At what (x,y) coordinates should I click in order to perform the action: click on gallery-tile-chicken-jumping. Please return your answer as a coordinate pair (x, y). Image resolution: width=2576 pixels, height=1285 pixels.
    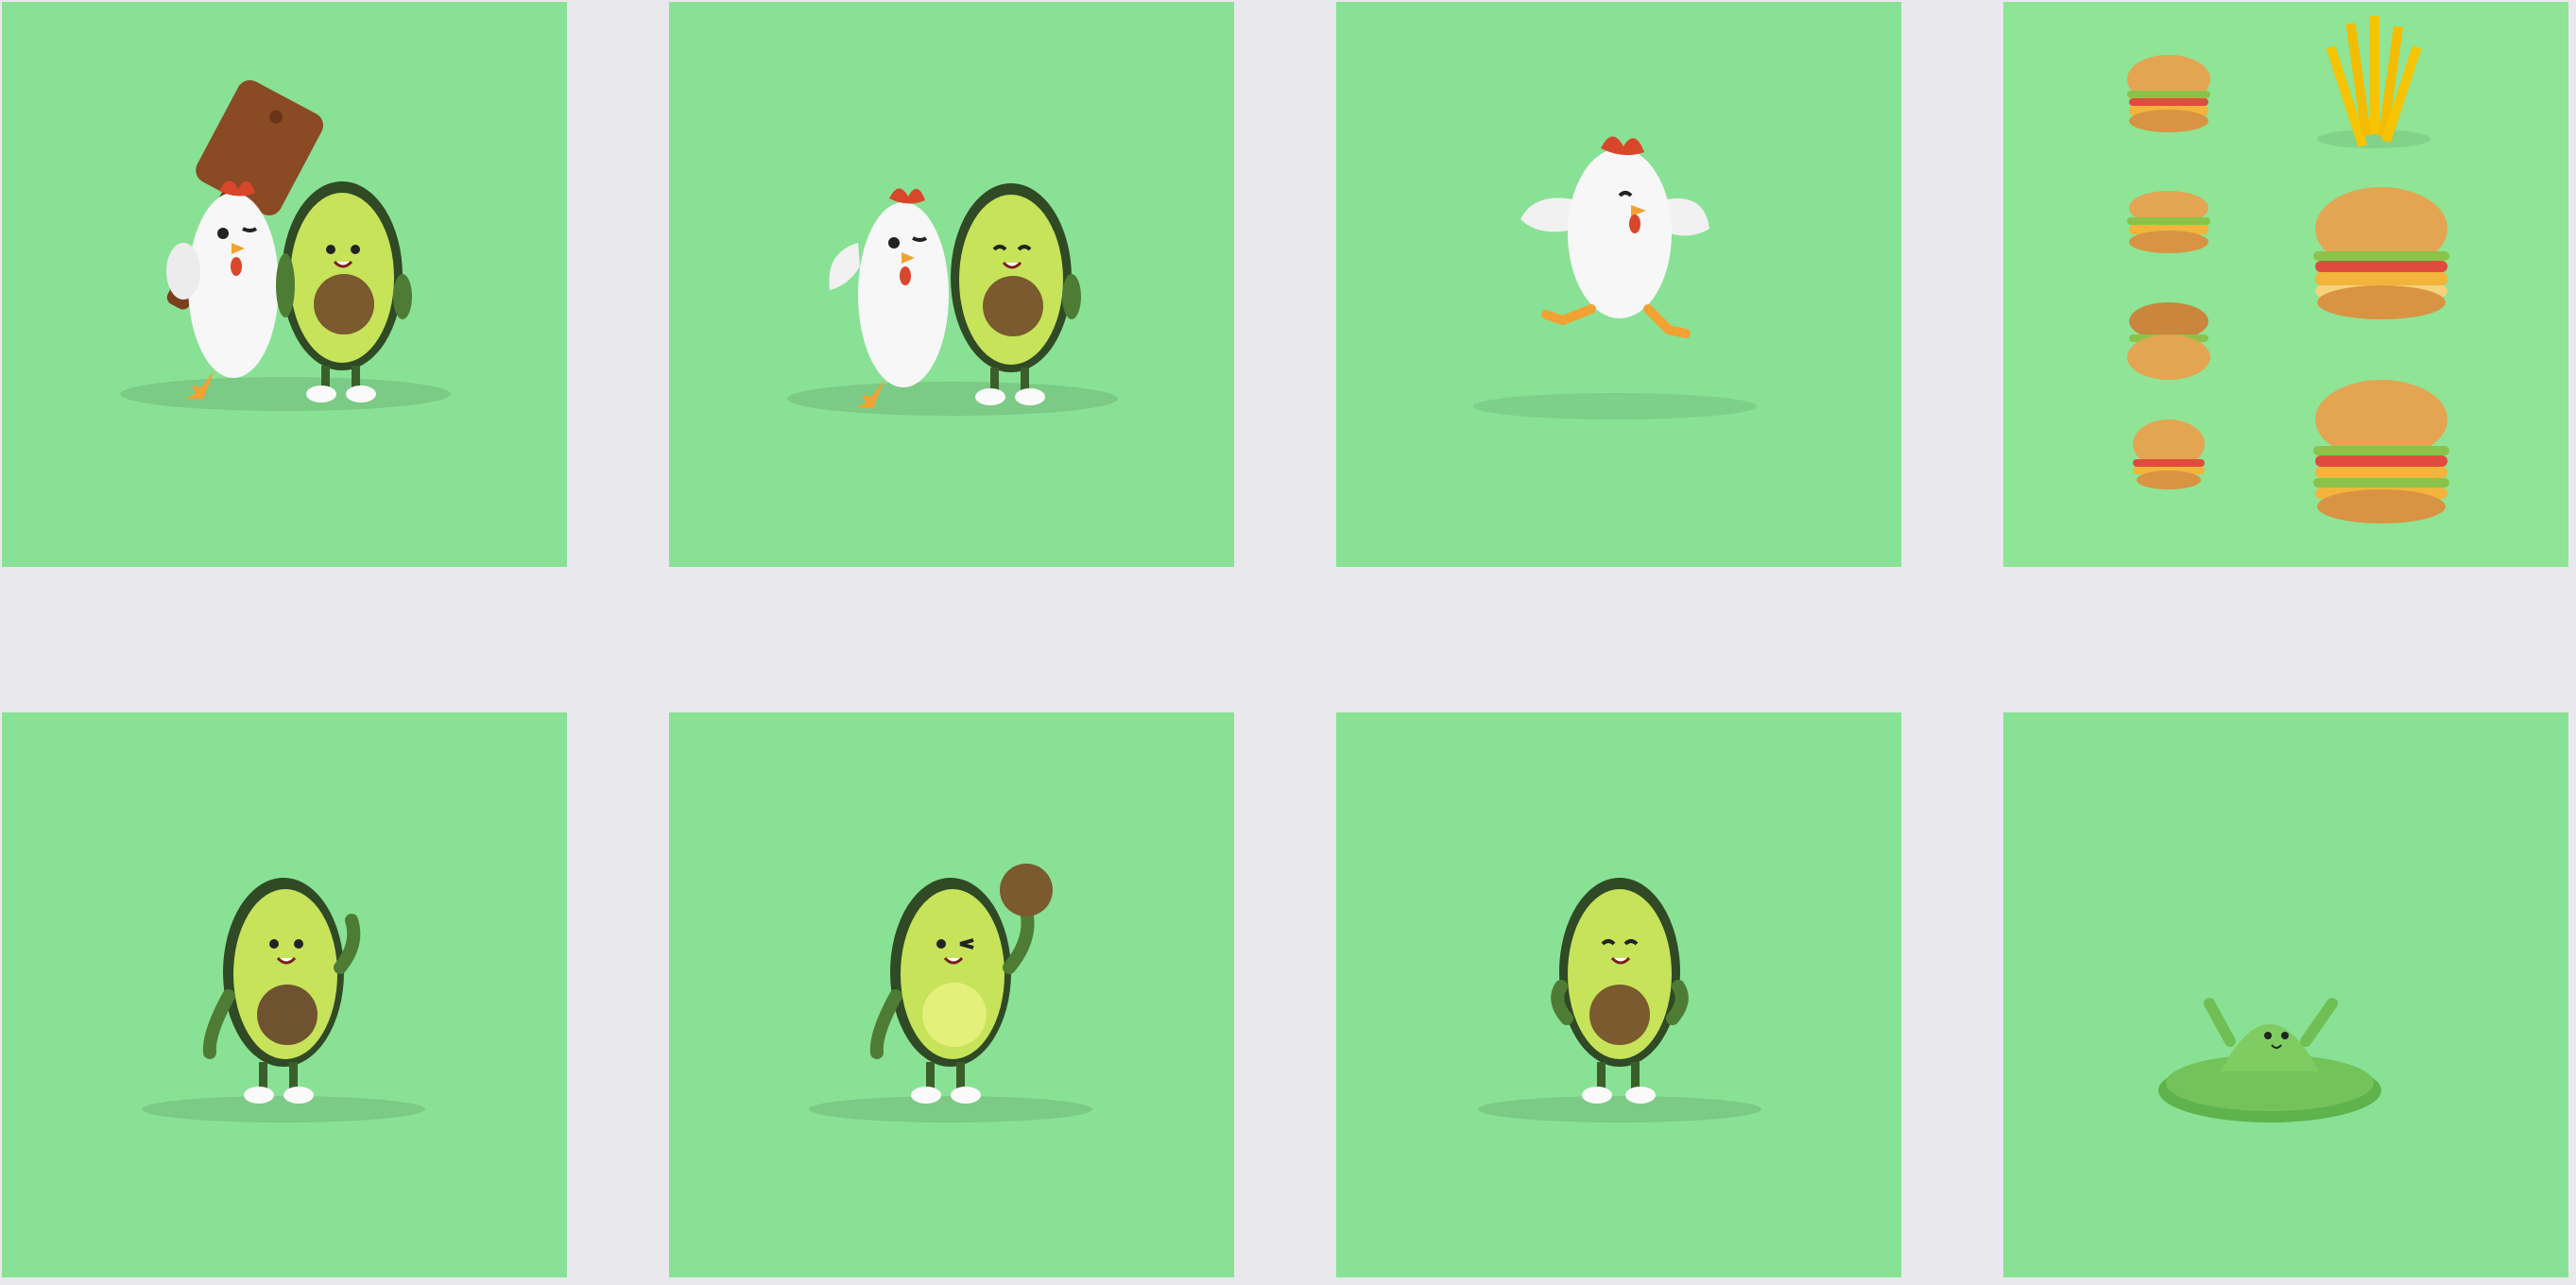
    Looking at the image, I should click on (1618, 284).